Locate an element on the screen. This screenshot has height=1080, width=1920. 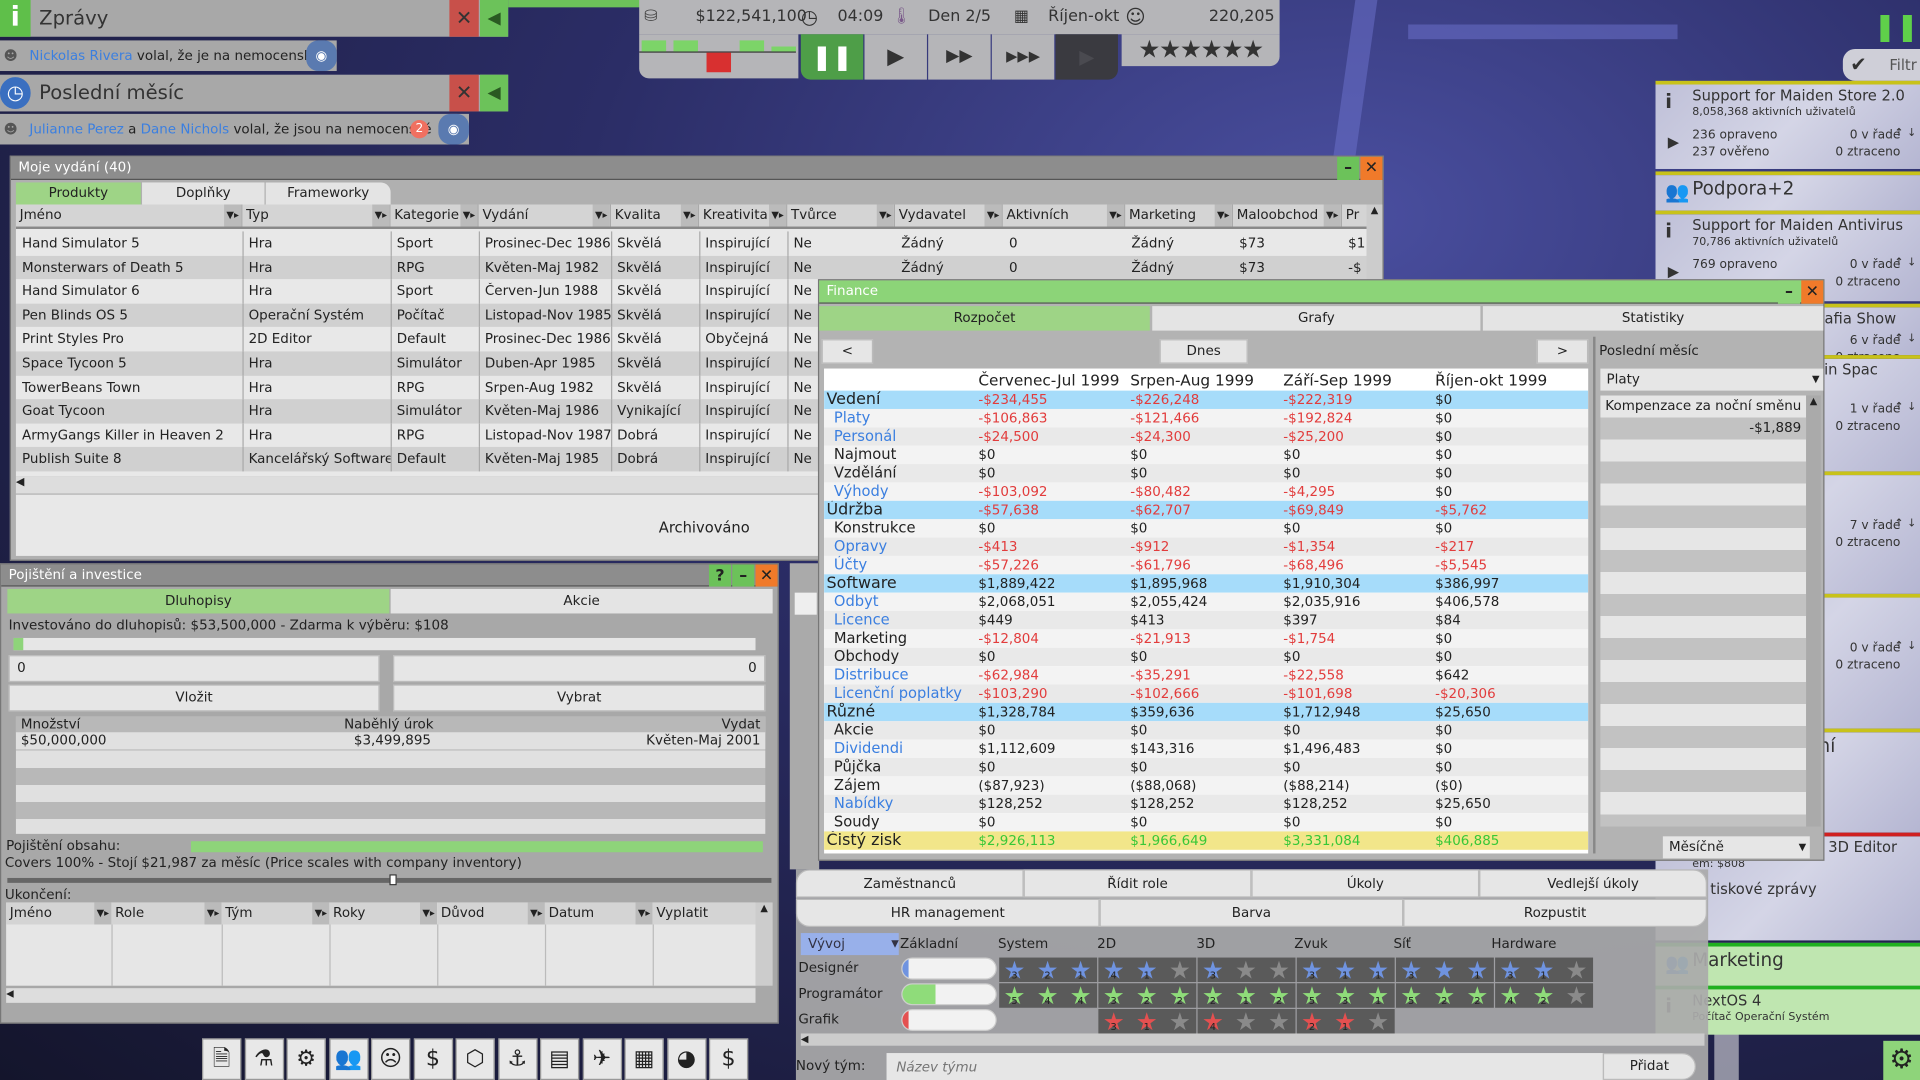
row-label: Opravy is located at coordinates (860, 547).